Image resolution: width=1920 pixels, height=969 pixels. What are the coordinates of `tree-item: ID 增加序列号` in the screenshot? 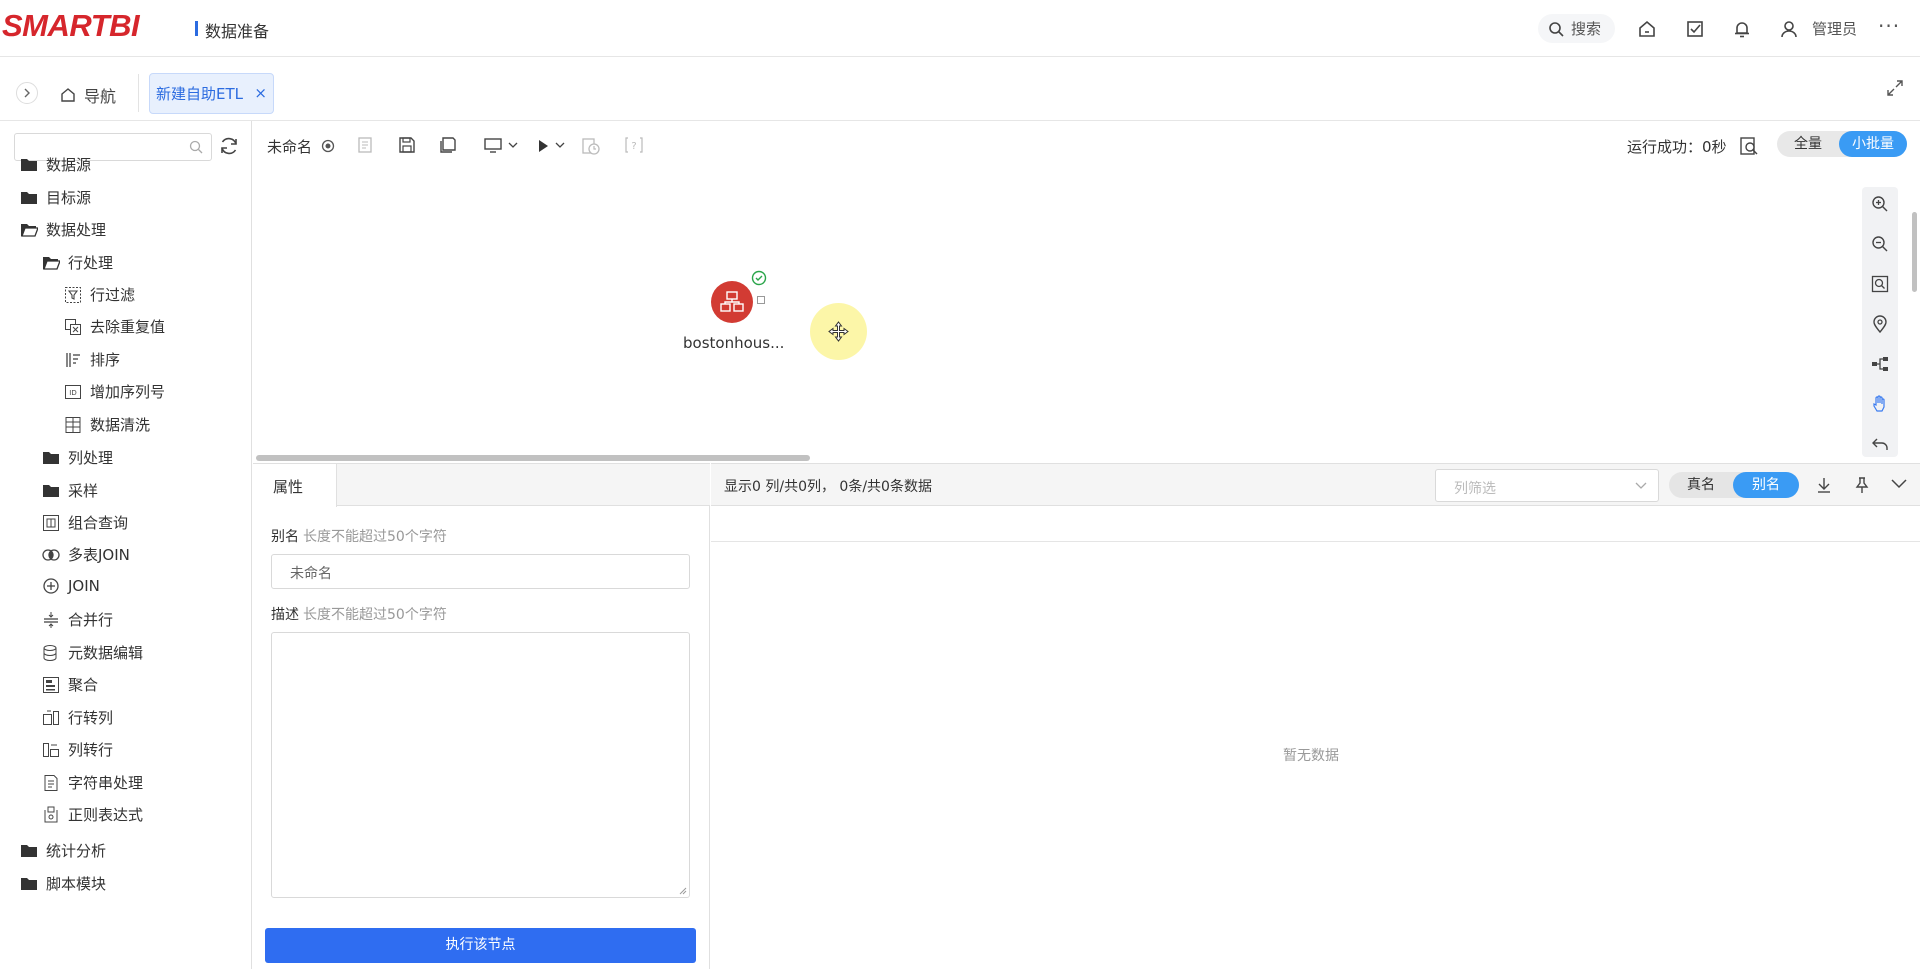 It's located at (114, 391).